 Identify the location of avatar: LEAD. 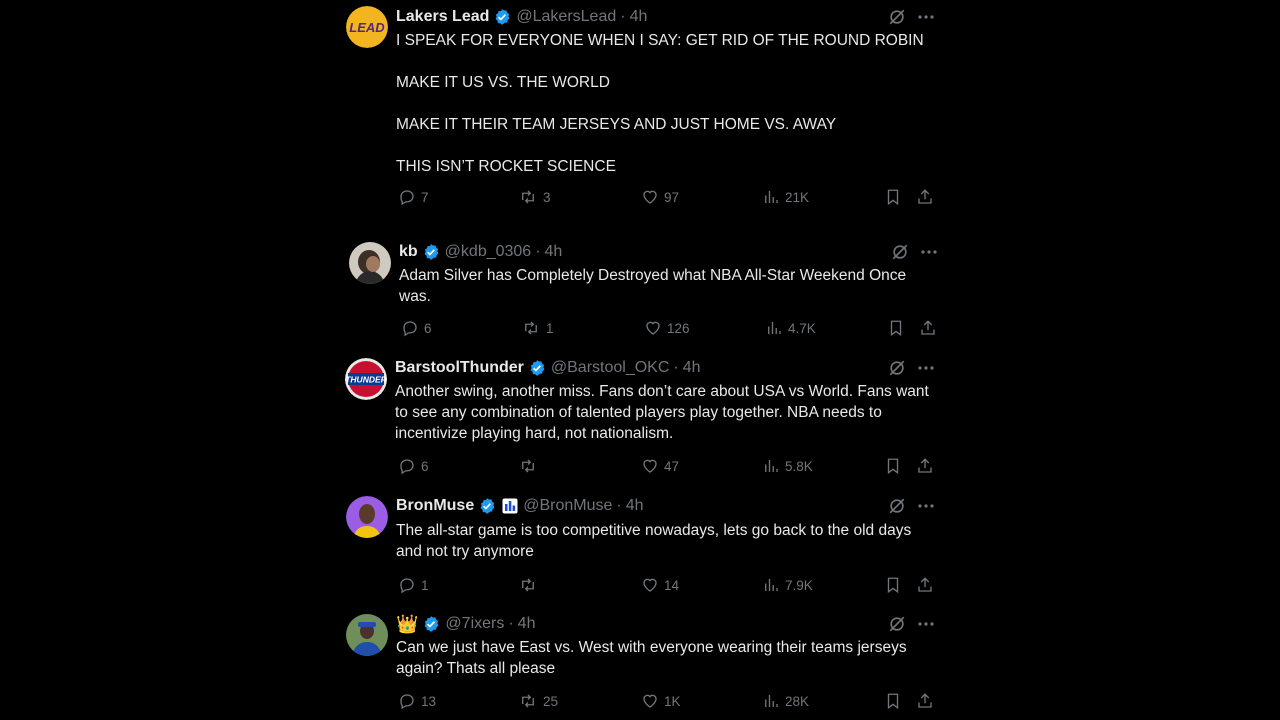
(367, 27).